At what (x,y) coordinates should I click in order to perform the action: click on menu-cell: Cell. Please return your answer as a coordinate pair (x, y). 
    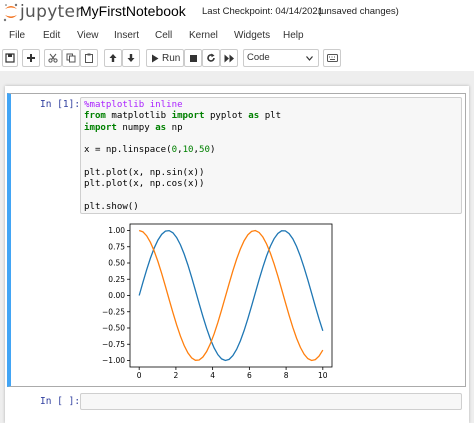
    Looking at the image, I should click on (163, 35).